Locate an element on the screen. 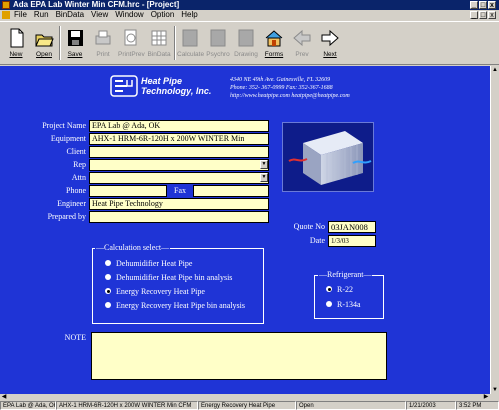  window-controls: _ □ x is located at coordinates (483, 5).